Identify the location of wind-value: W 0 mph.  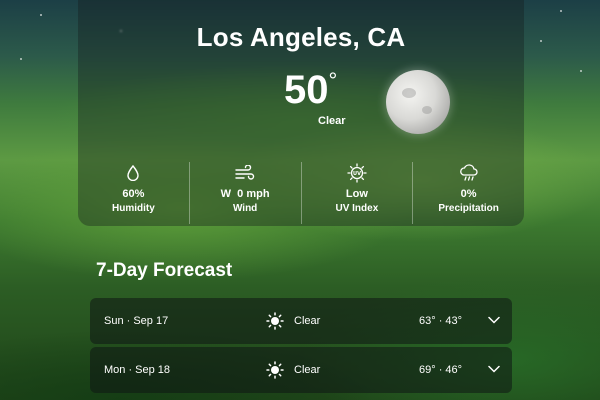
(245, 194).